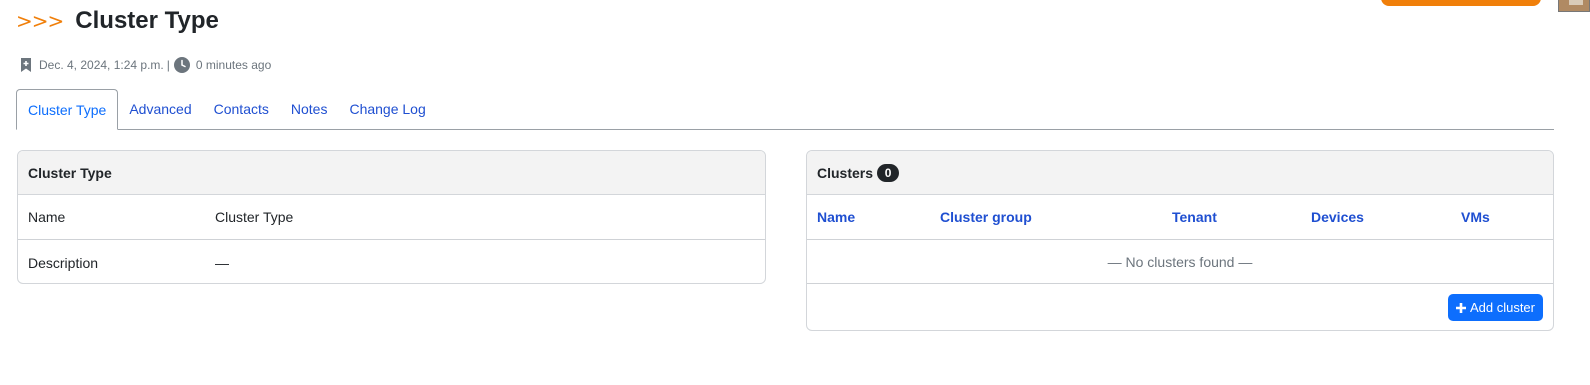 This screenshot has height=385, width=1590. I want to click on user-avatar-thumbnail, so click(1574, 6).